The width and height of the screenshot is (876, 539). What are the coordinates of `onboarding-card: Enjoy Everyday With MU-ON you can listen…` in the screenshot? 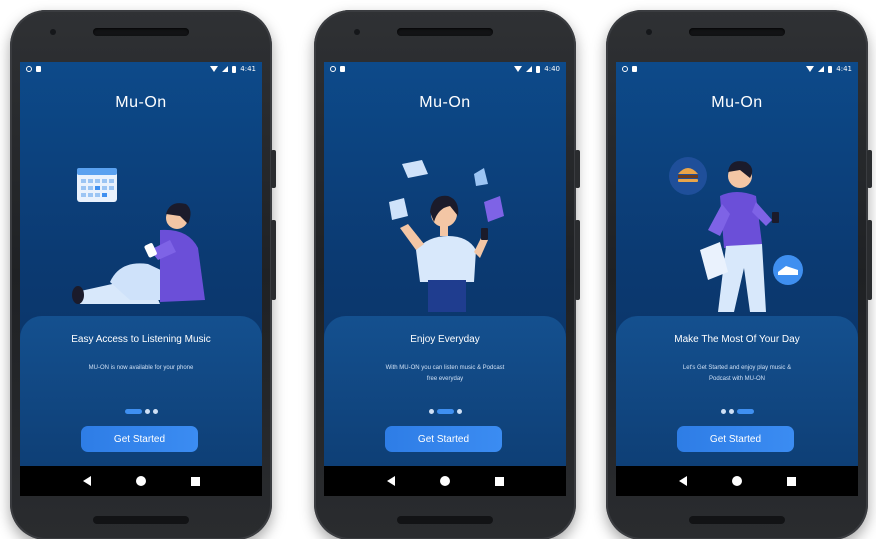 It's located at (445, 391).